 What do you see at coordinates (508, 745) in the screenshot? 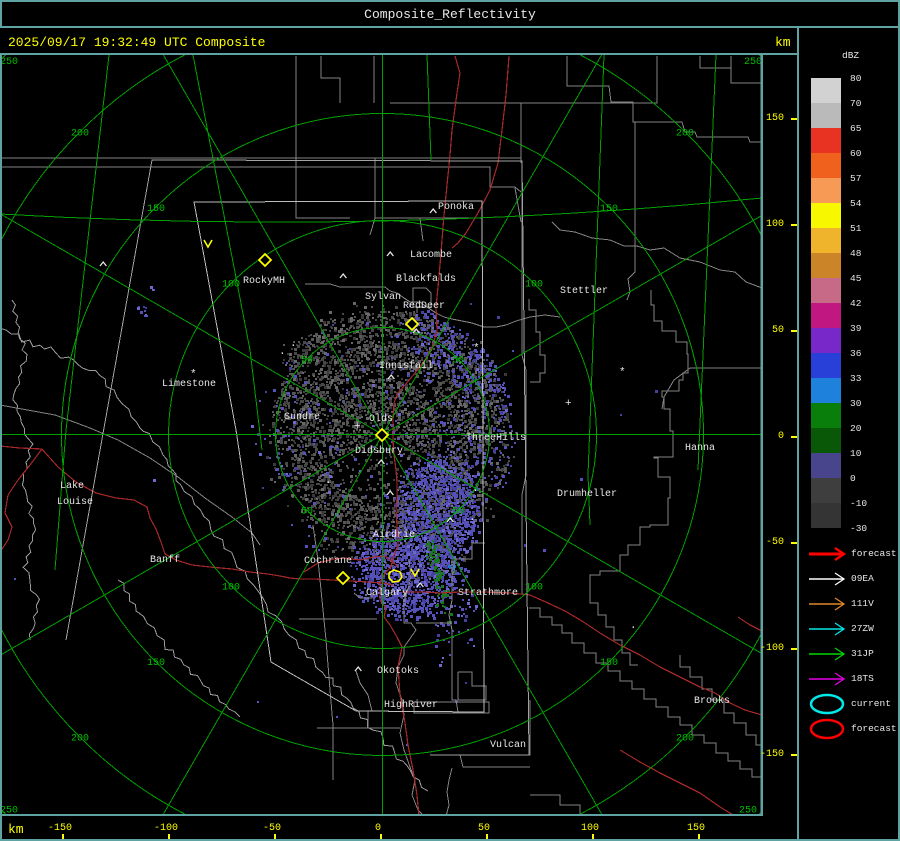
I see `svg-text: Vulcan` at bounding box center [508, 745].